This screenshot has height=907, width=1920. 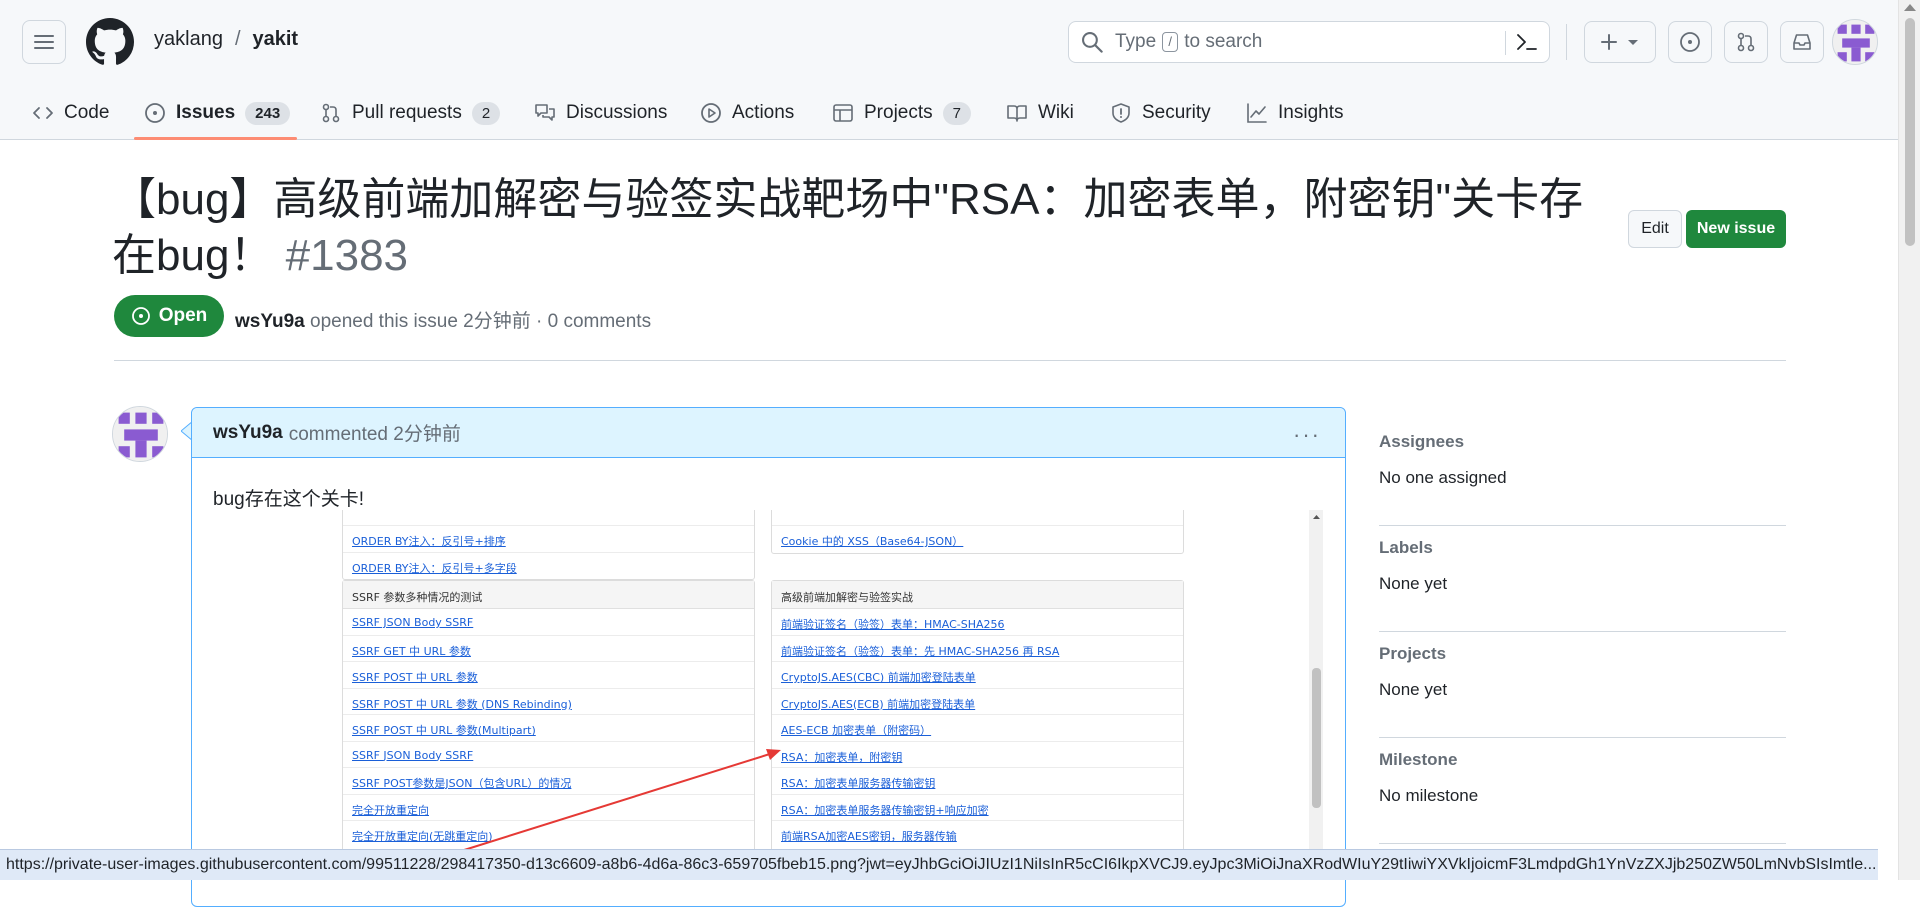 What do you see at coordinates (956, 113) in the screenshot?
I see `tab-projects-counter: 7` at bounding box center [956, 113].